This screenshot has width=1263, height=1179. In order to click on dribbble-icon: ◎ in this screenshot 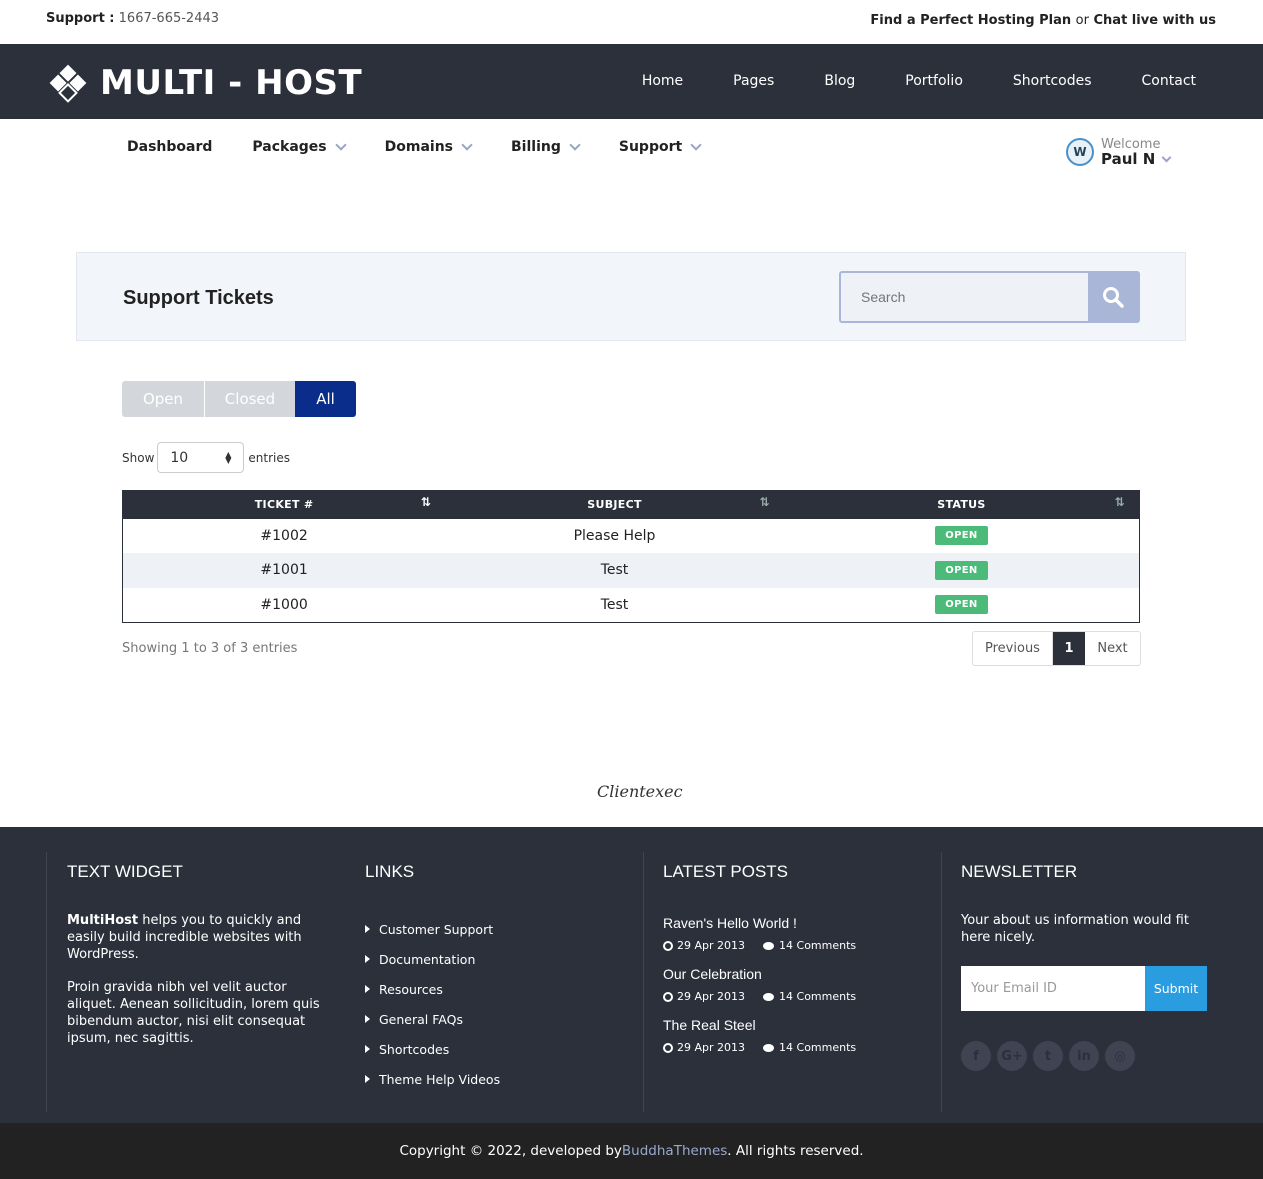, I will do `click(1120, 1056)`.